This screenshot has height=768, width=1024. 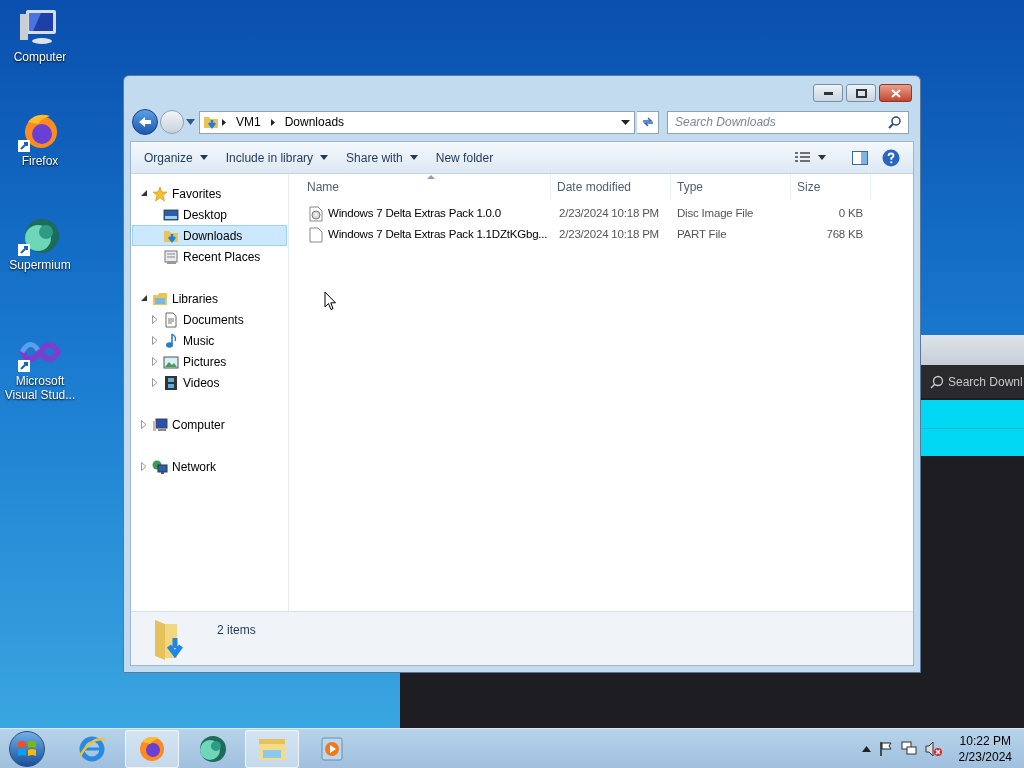 What do you see at coordinates (464, 157) in the screenshot?
I see `toolbar-button: New folder` at bounding box center [464, 157].